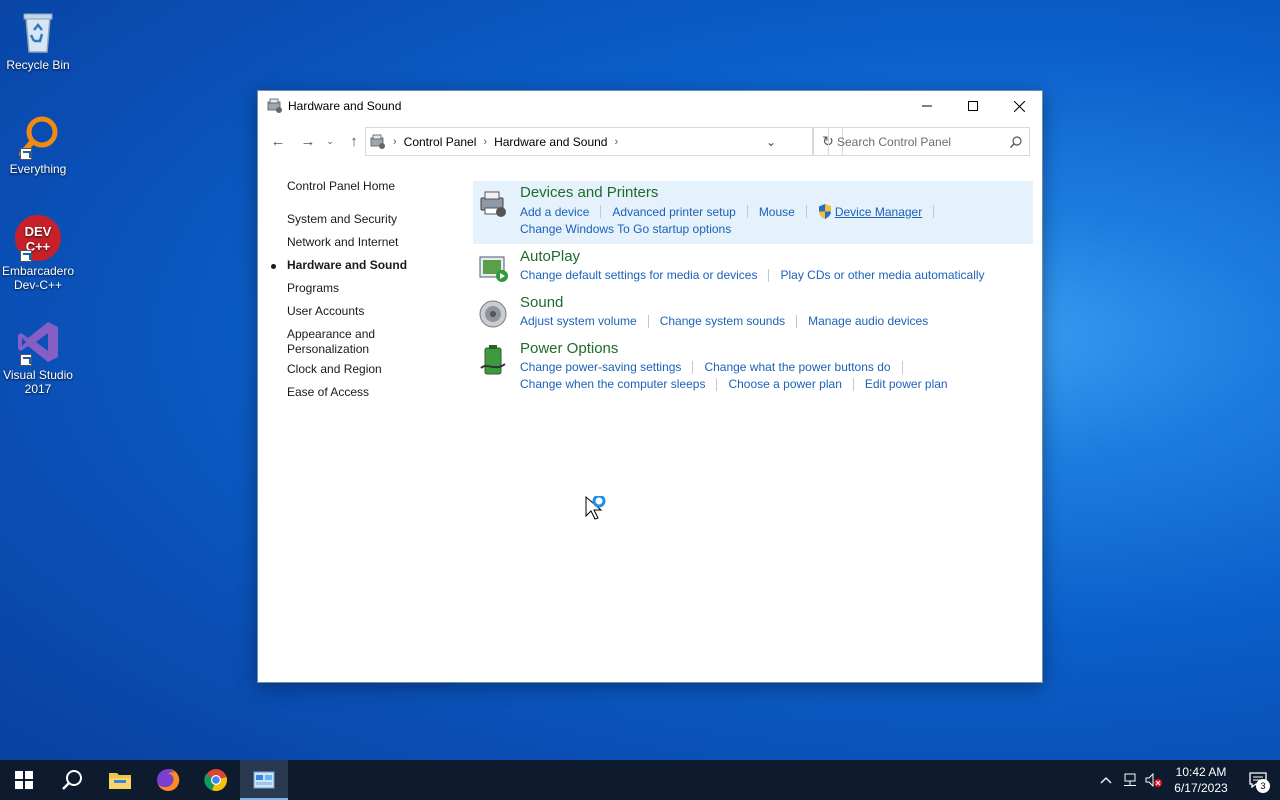 The image size is (1280, 800). What do you see at coordinates (264, 780) in the screenshot?
I see `taskbar-control-panel` at bounding box center [264, 780].